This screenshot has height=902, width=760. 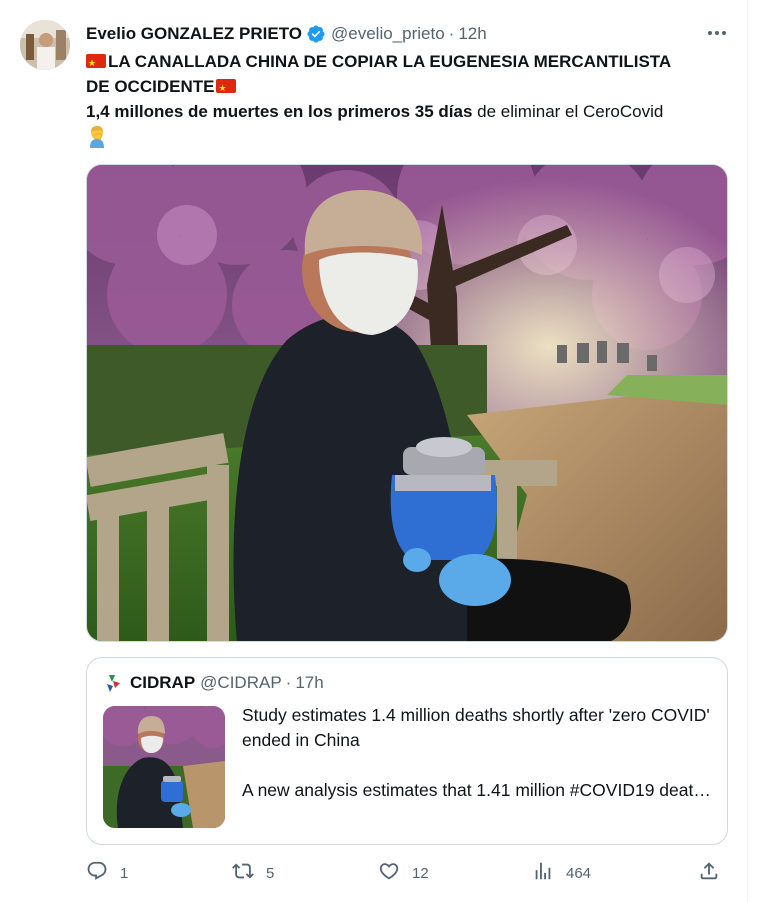 I want to click on quoted-author-name: CIDRAP, so click(x=162, y=683).